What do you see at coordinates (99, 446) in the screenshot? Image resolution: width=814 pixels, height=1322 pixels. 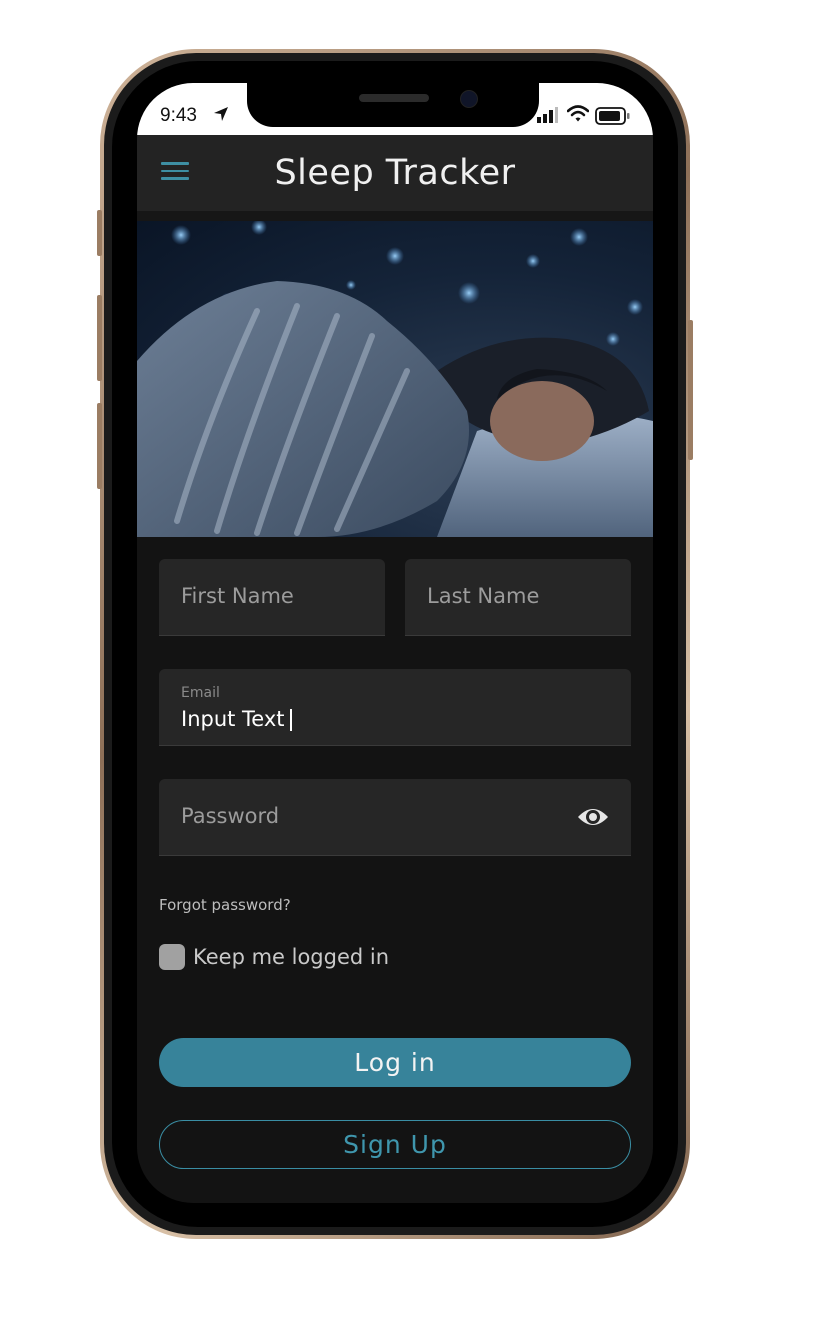 I see `volume-down-button` at bounding box center [99, 446].